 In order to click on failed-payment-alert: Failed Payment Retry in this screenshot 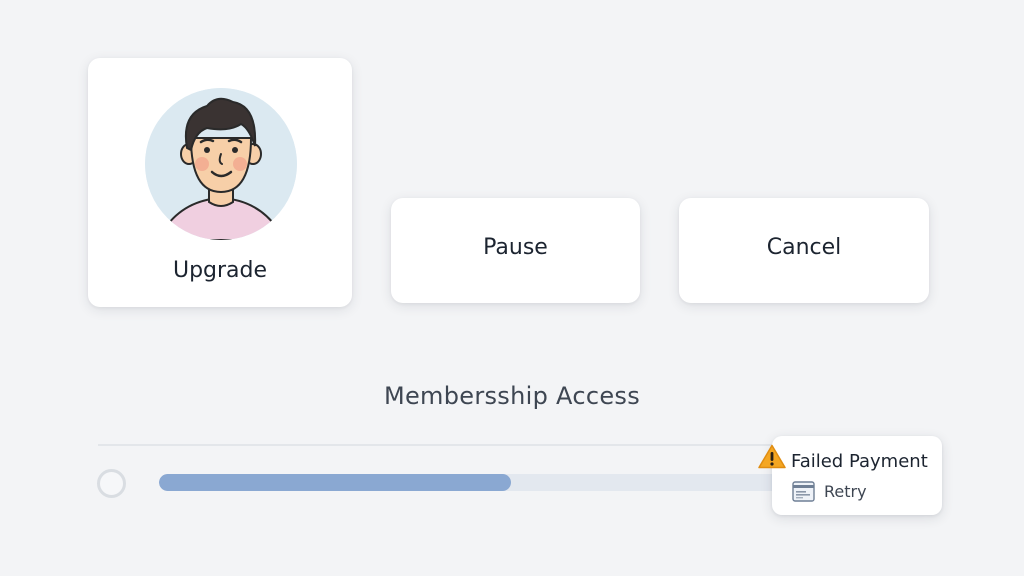, I will do `click(850, 475)`.